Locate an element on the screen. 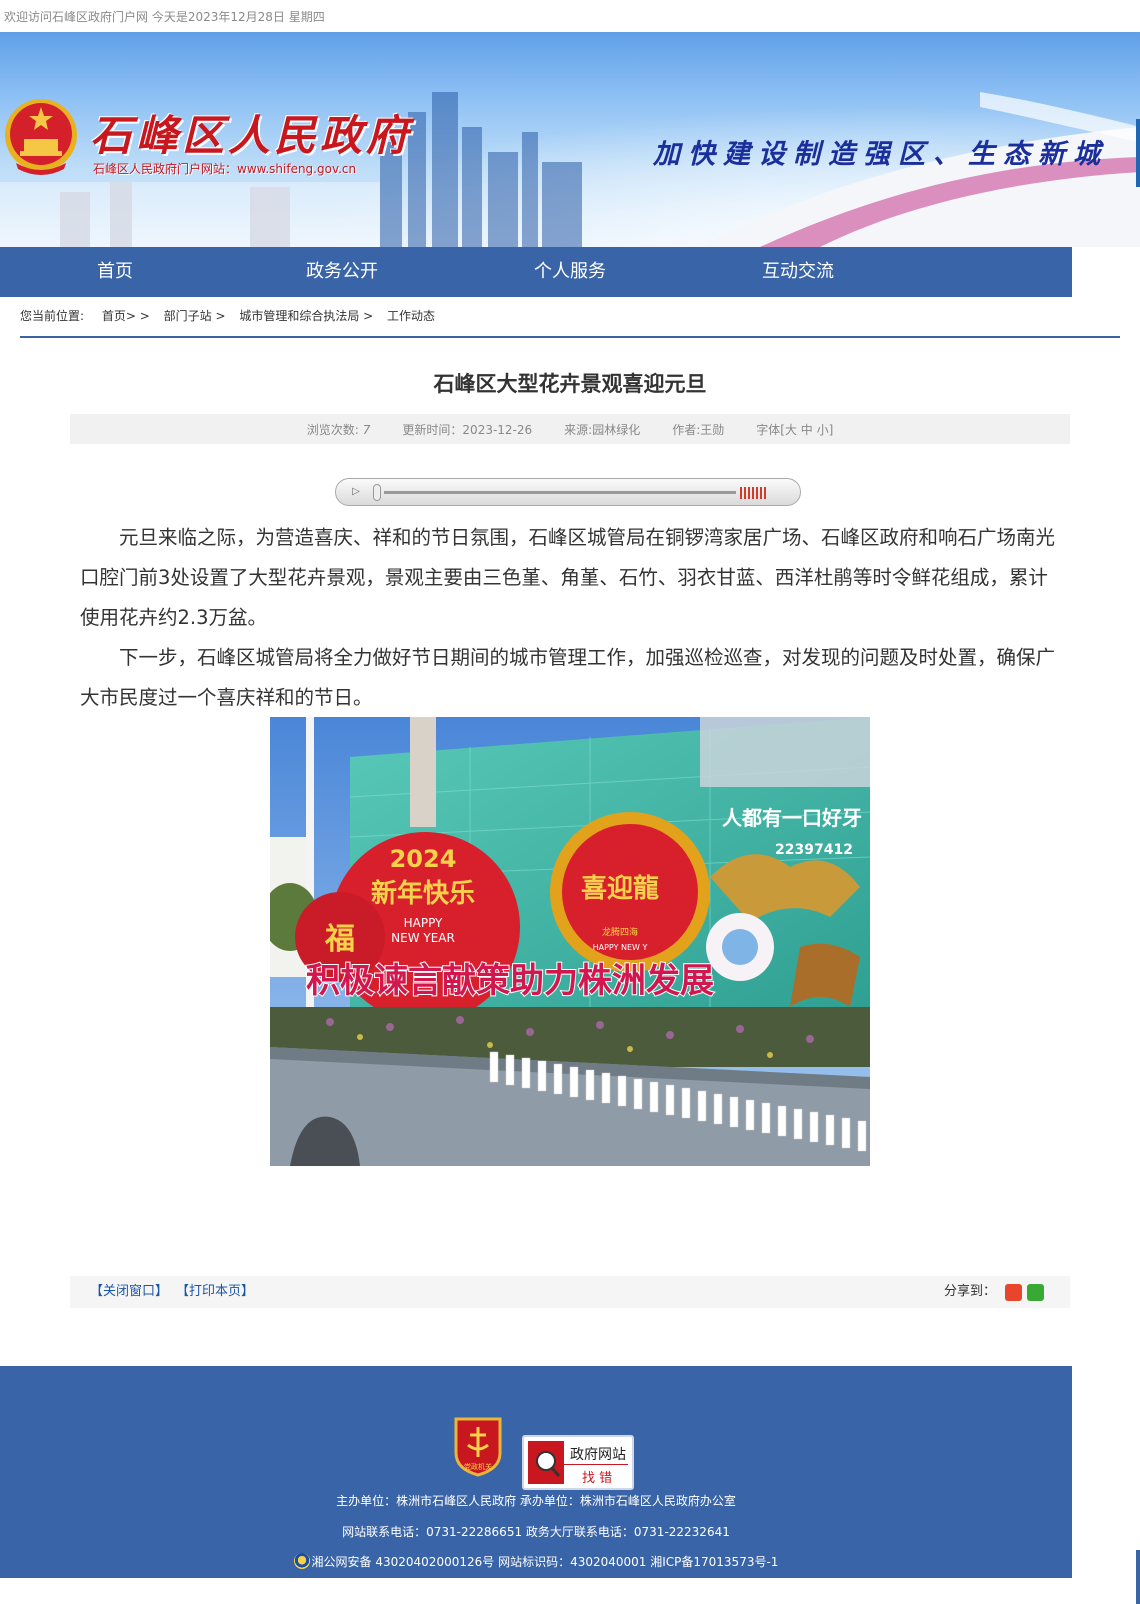 The height and width of the screenshot is (1604, 1140). gov-site-url: 石峰区人民政府门户网站：www.shifeng.gov.cn is located at coordinates (225, 169).